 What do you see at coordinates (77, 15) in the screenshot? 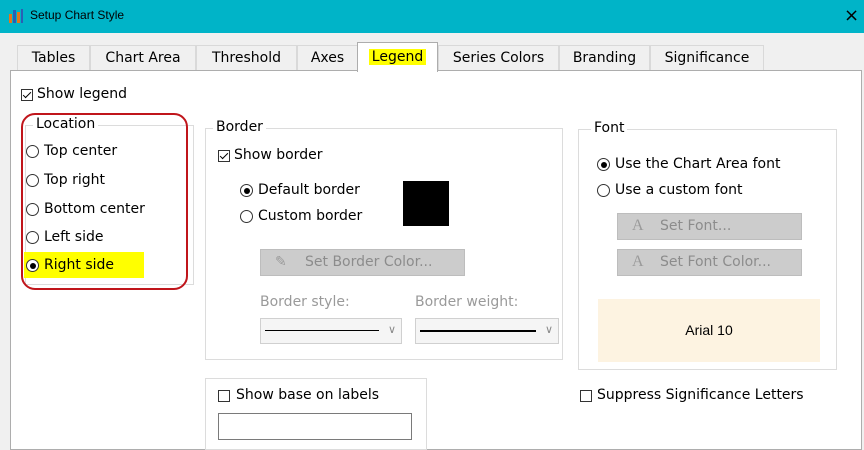
I see `window-title: Setup Chart Style` at bounding box center [77, 15].